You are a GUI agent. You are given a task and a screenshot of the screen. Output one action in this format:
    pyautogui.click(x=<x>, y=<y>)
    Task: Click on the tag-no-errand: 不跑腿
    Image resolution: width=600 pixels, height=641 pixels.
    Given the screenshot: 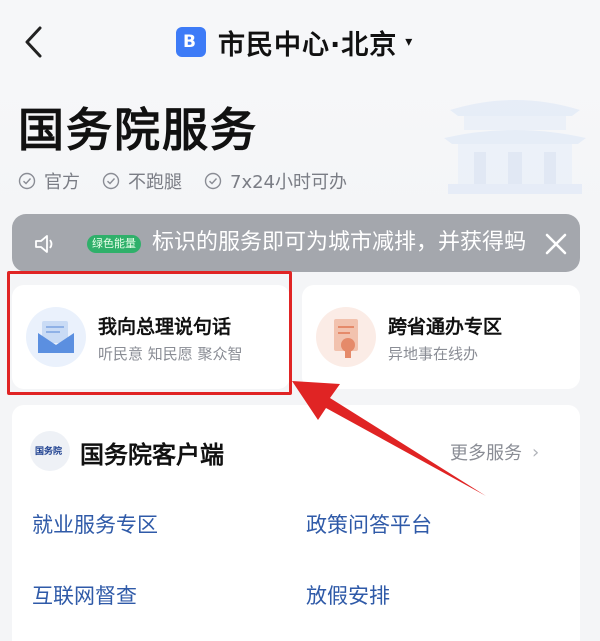 What is the action you would take?
    pyautogui.click(x=142, y=181)
    